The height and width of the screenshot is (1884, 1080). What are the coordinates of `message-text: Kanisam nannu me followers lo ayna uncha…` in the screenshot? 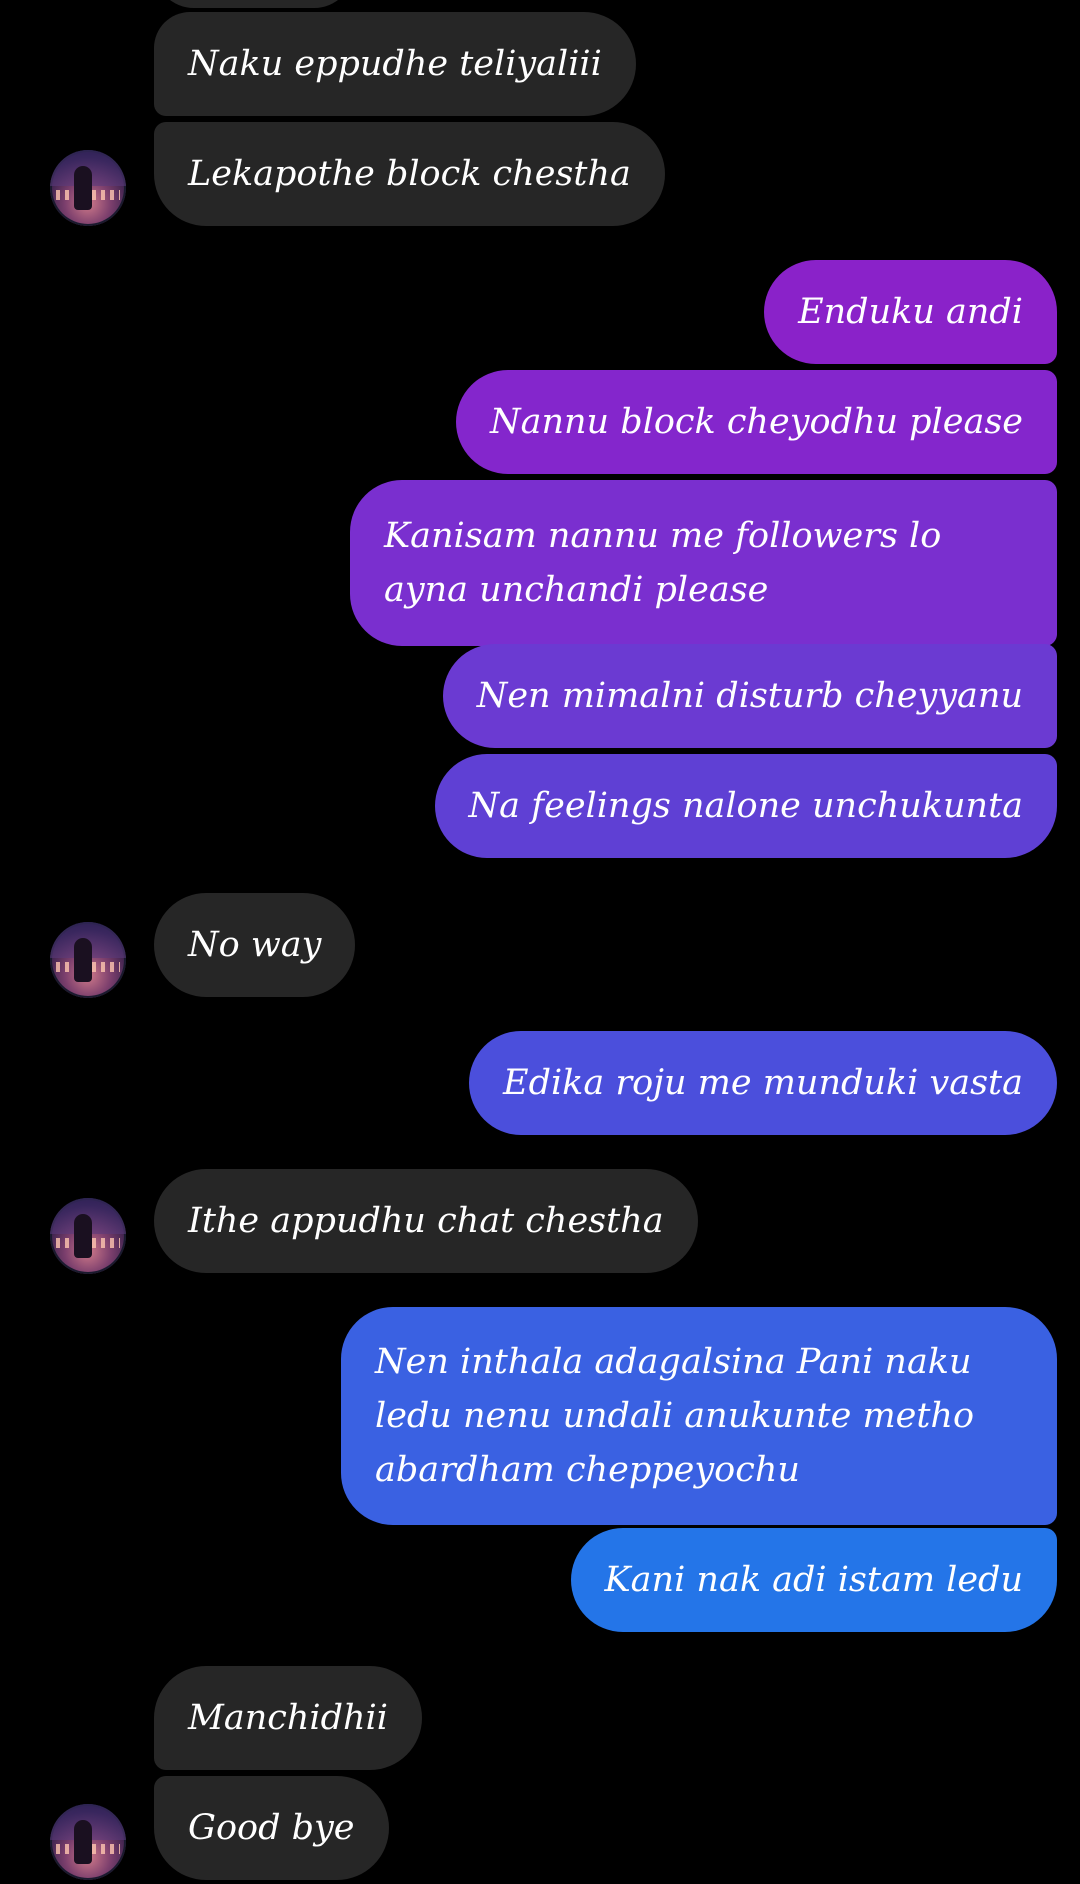 It's located at (663, 563).